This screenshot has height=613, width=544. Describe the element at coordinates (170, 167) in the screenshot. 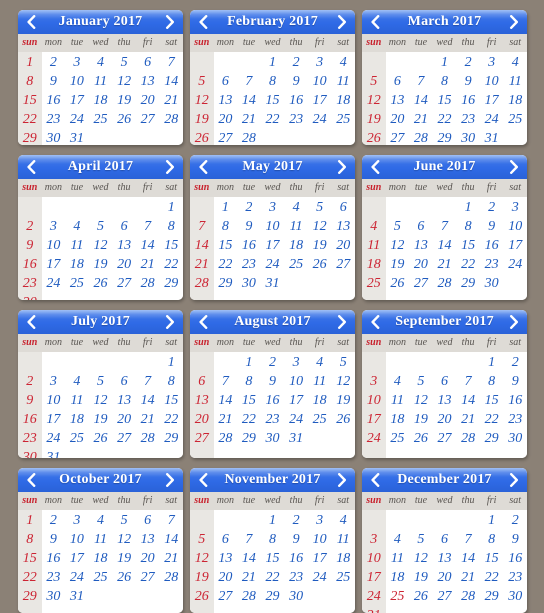

I see `next-month-button-april` at that location.